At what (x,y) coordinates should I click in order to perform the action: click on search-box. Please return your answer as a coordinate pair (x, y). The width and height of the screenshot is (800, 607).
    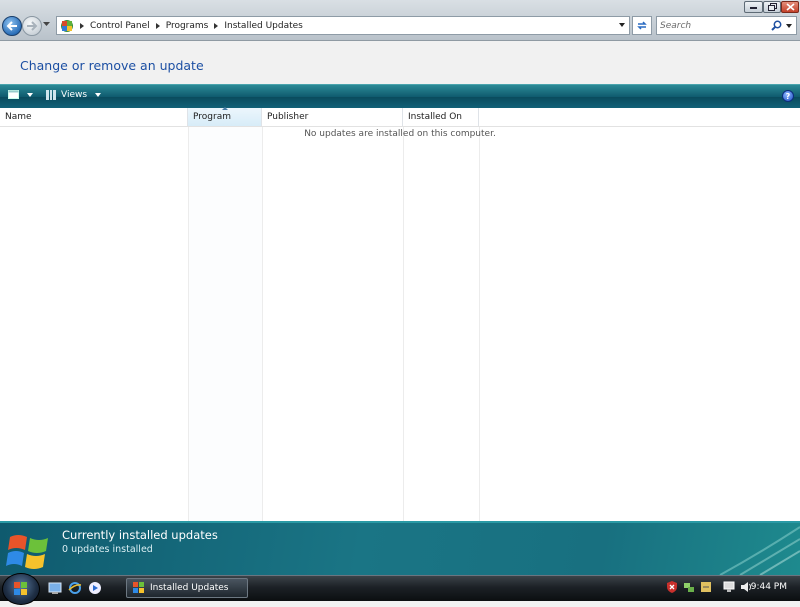
    Looking at the image, I should click on (726, 25).